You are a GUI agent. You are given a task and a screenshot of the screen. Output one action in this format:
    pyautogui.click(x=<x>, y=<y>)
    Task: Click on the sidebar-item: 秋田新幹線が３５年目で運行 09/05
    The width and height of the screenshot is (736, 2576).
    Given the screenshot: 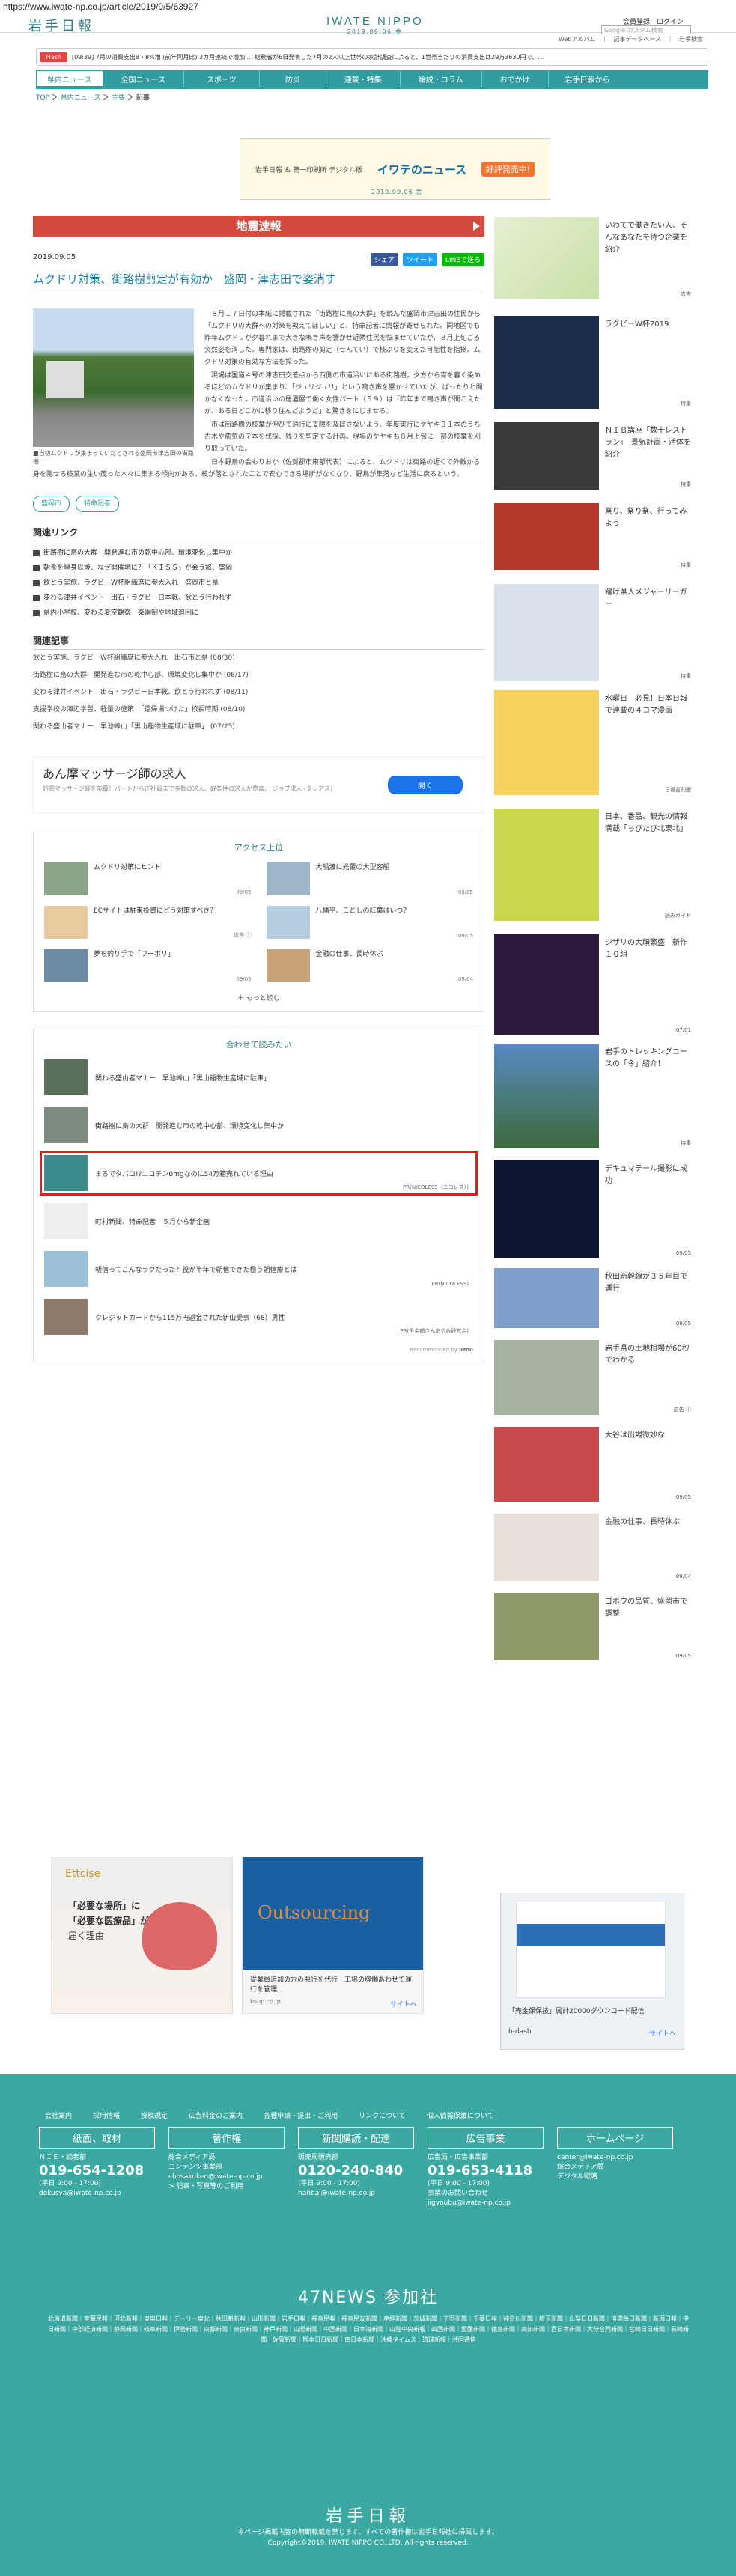 What is the action you would take?
    pyautogui.click(x=593, y=1298)
    